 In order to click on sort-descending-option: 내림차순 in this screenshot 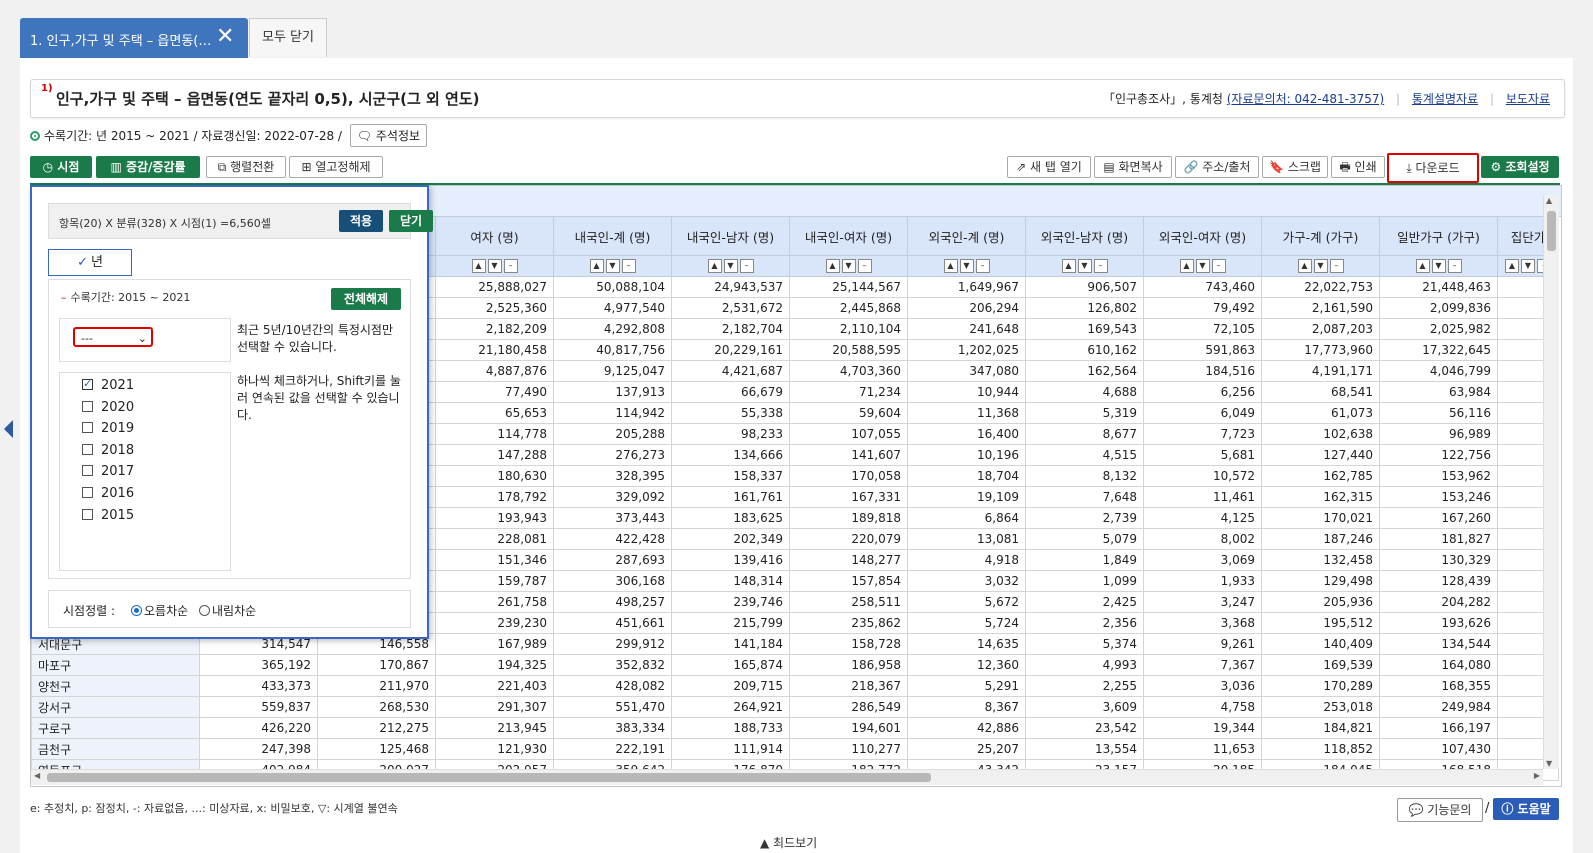, I will do `click(227, 610)`.